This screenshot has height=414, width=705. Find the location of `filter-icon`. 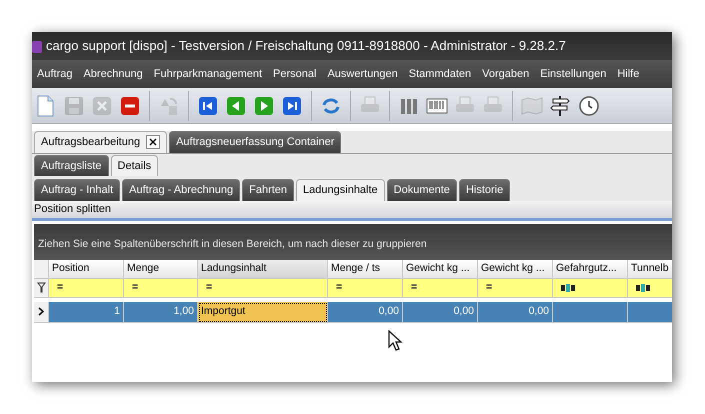

filter-icon is located at coordinates (41, 287).